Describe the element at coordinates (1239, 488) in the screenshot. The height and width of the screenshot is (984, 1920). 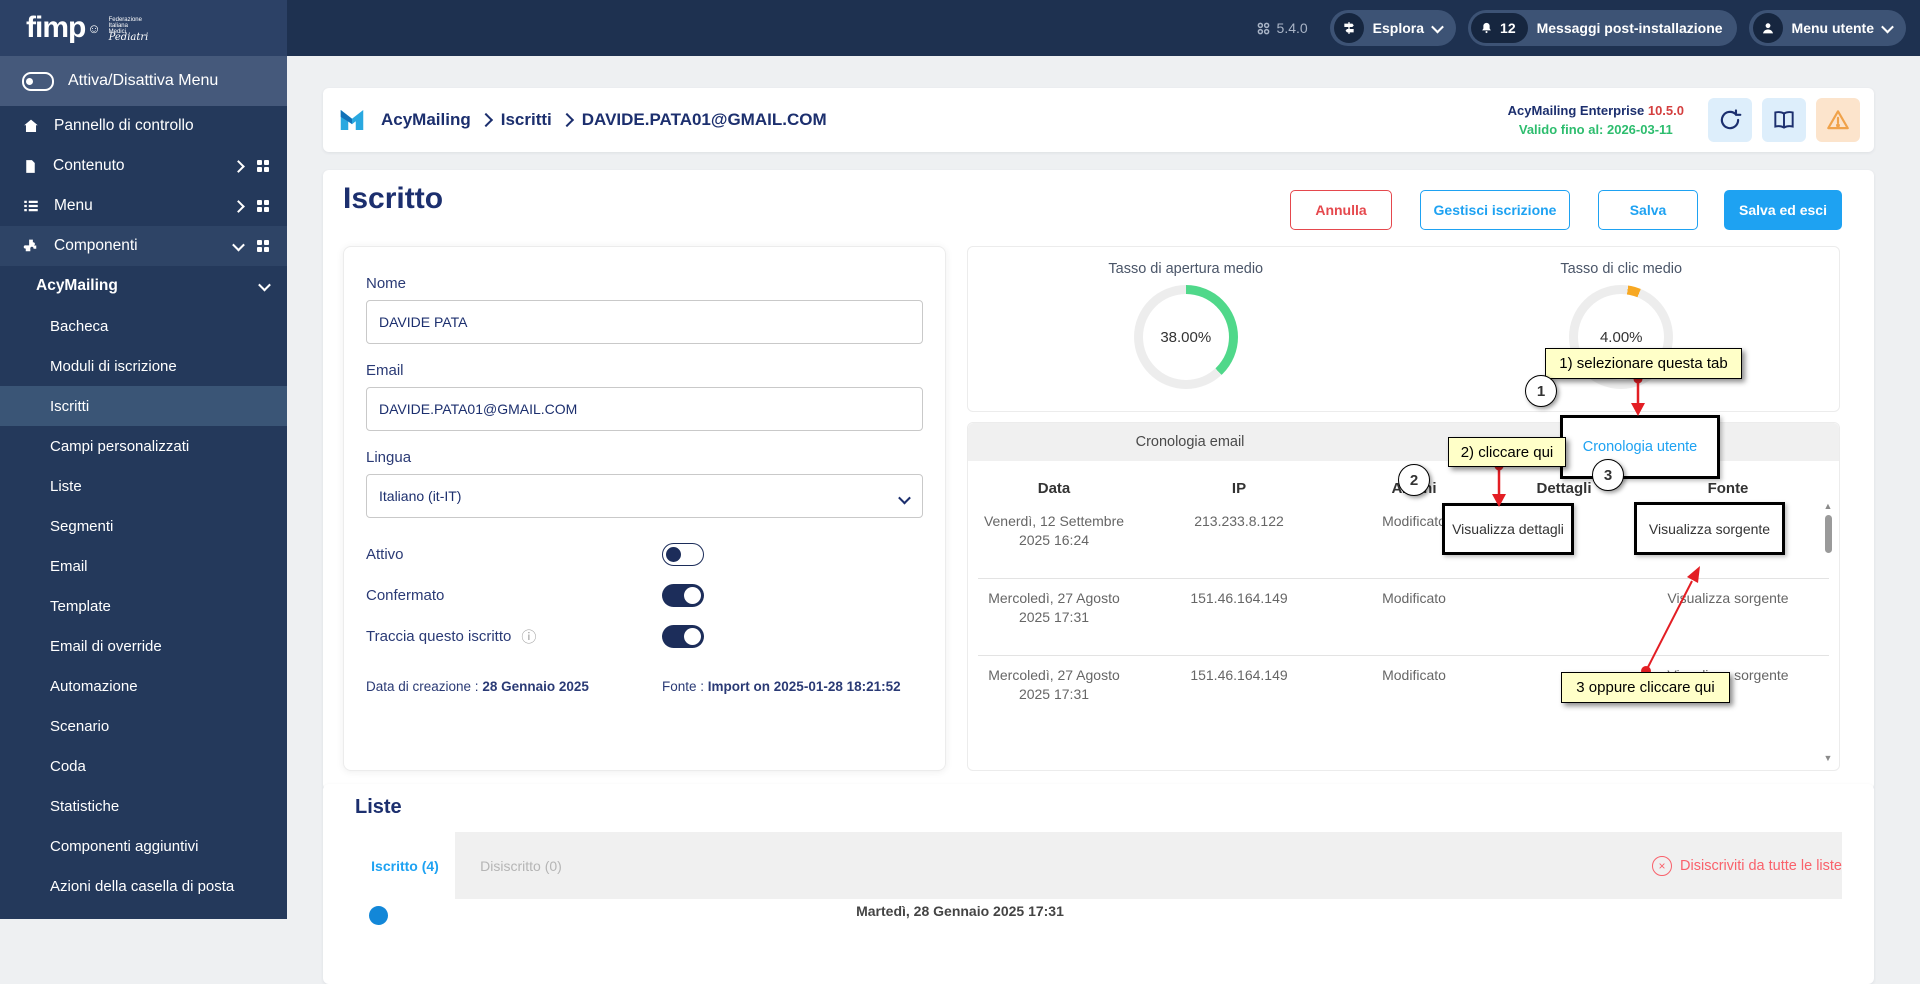
I see `column-header-ip: IP` at that location.